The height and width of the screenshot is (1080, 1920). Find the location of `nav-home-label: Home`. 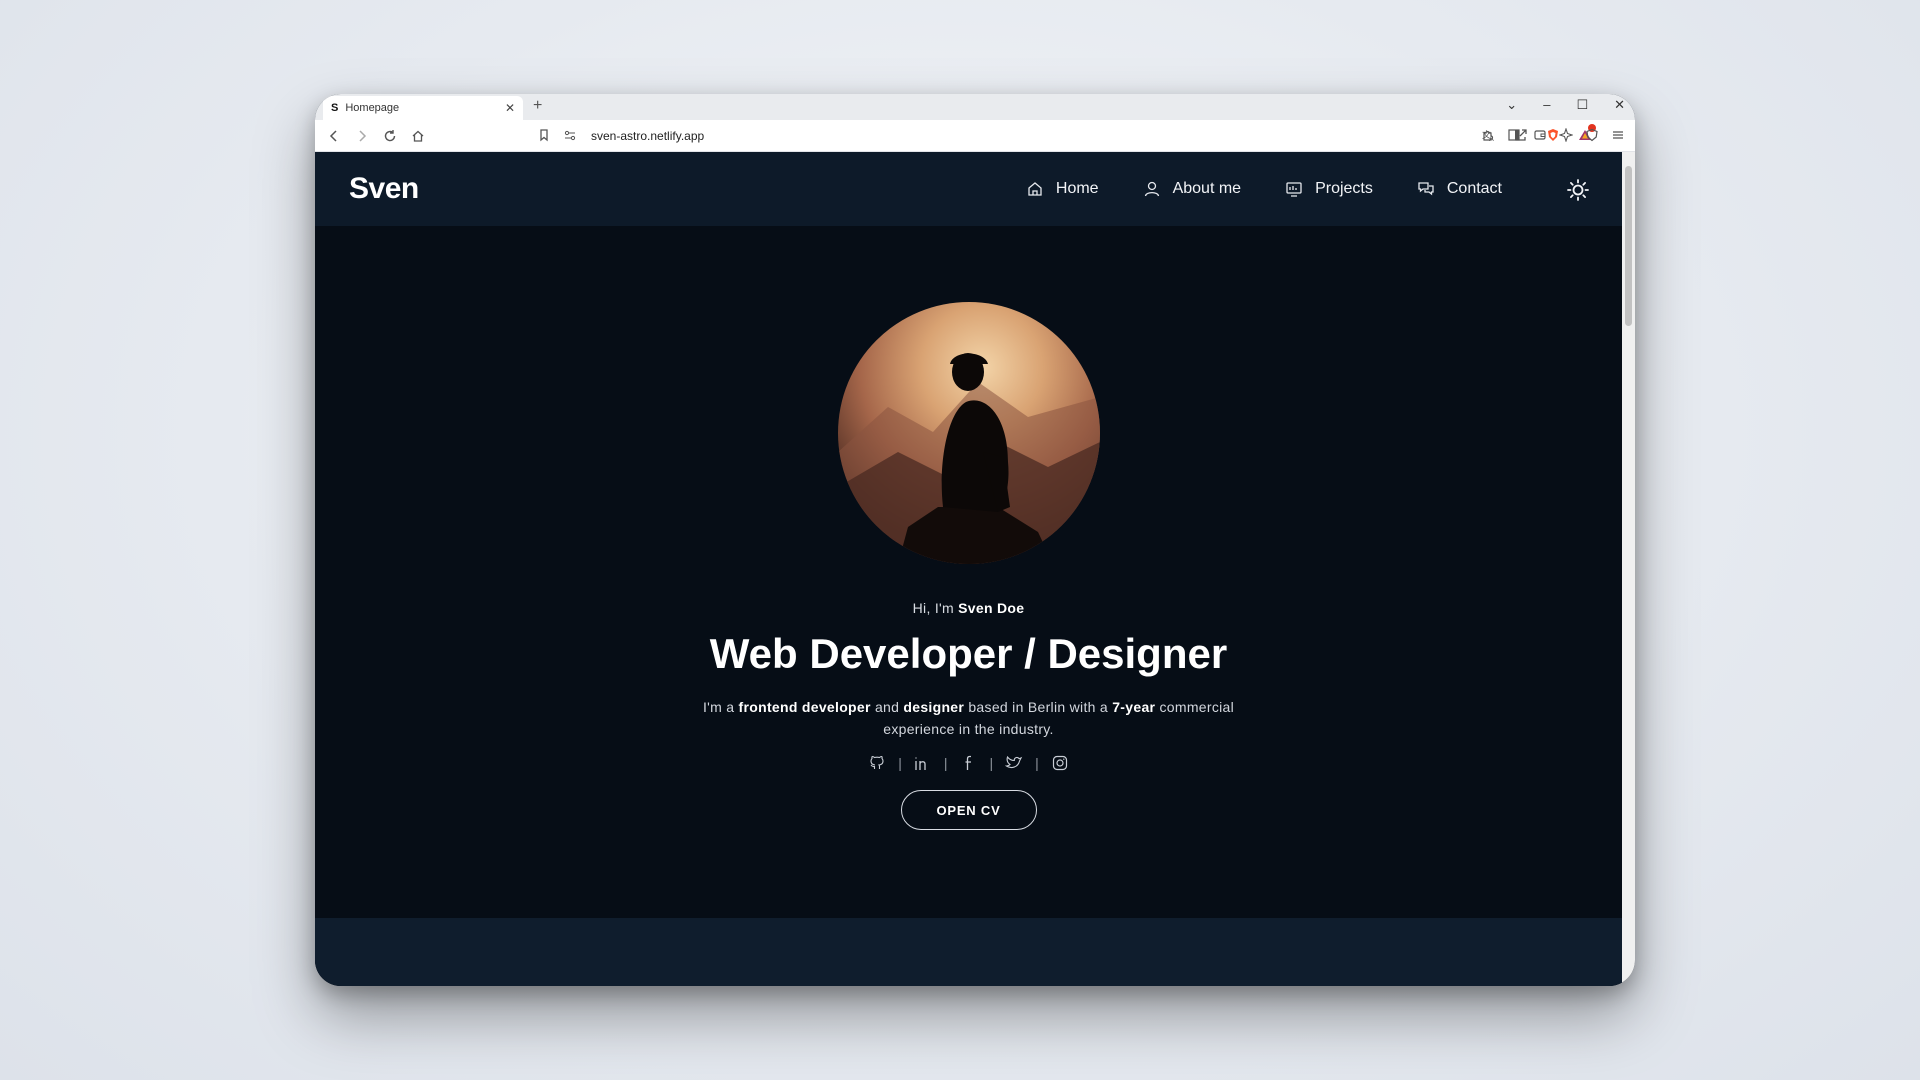

nav-home-label: Home is located at coordinates (1077, 188).